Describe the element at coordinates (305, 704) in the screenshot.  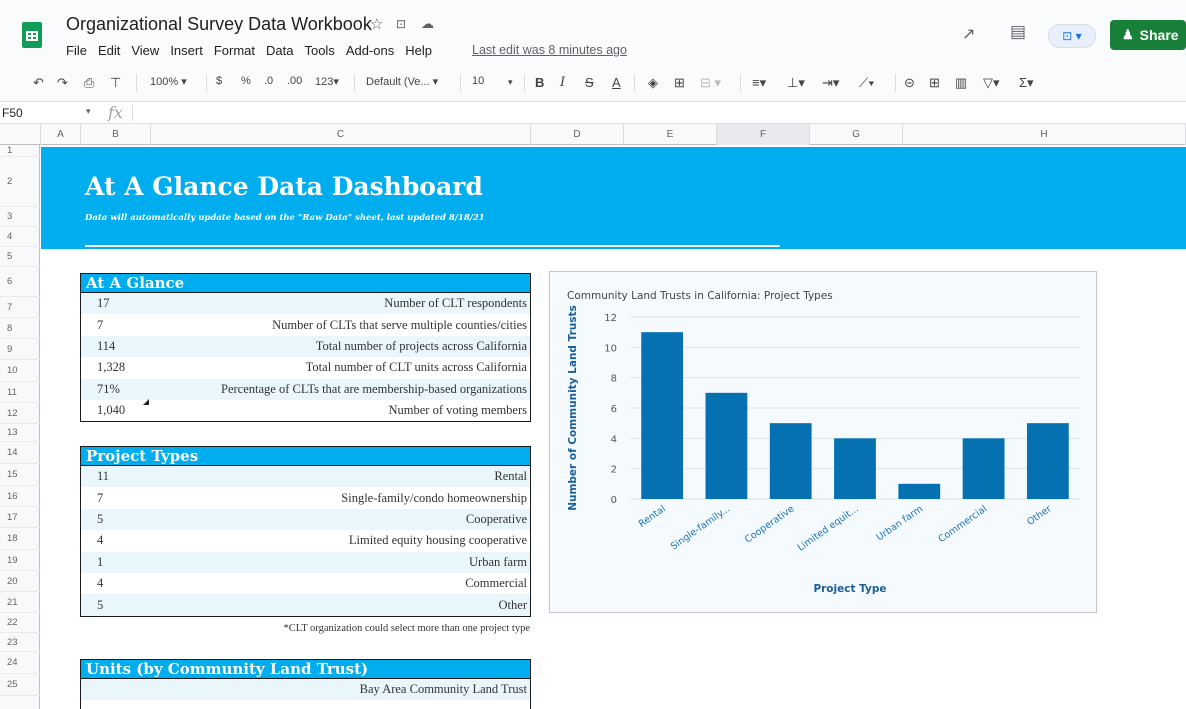
I see `table-row` at that location.